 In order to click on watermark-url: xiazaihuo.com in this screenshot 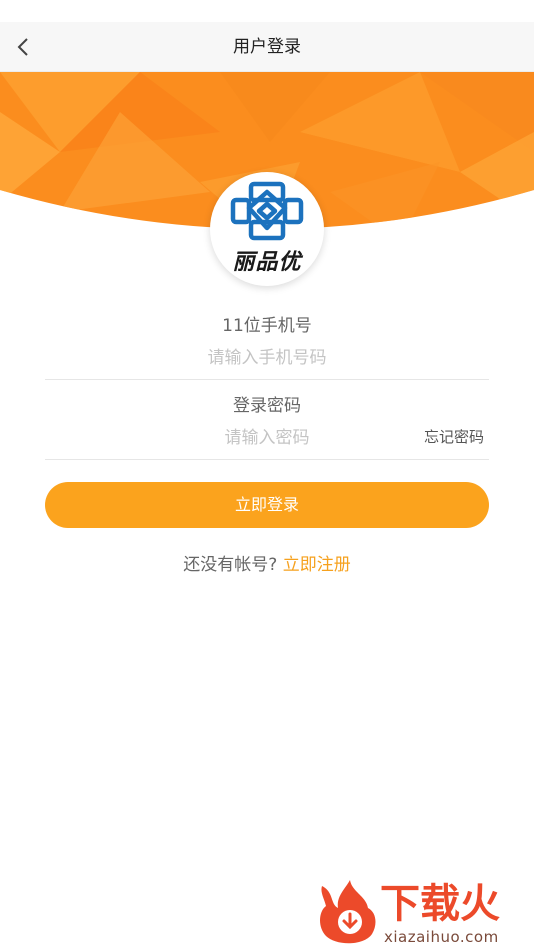, I will do `click(441, 937)`.